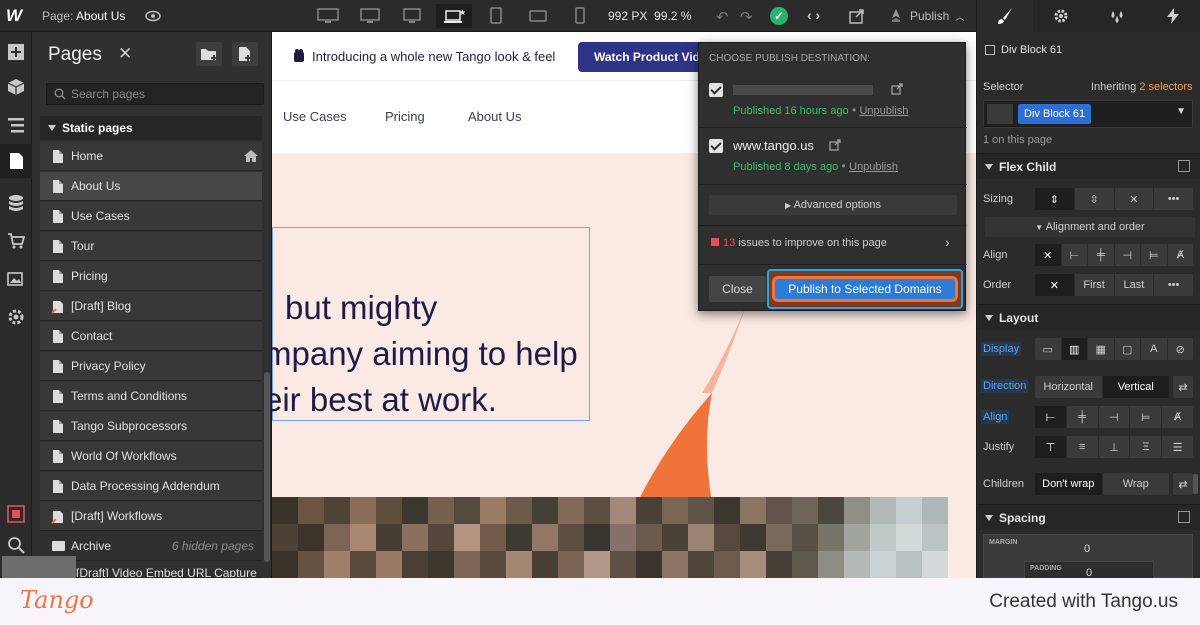  I want to click on display-inline-block-option: ▢, so click(1128, 349).